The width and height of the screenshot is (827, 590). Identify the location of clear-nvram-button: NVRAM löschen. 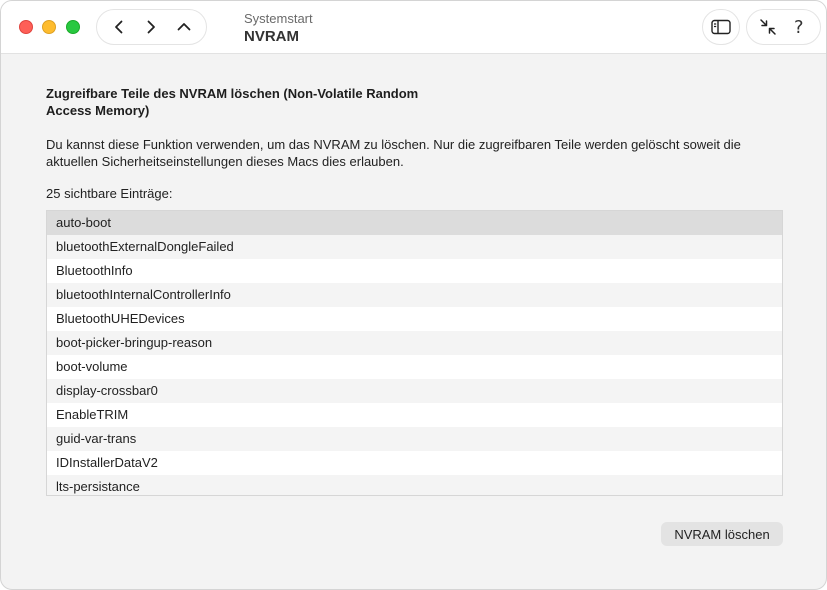
(722, 534).